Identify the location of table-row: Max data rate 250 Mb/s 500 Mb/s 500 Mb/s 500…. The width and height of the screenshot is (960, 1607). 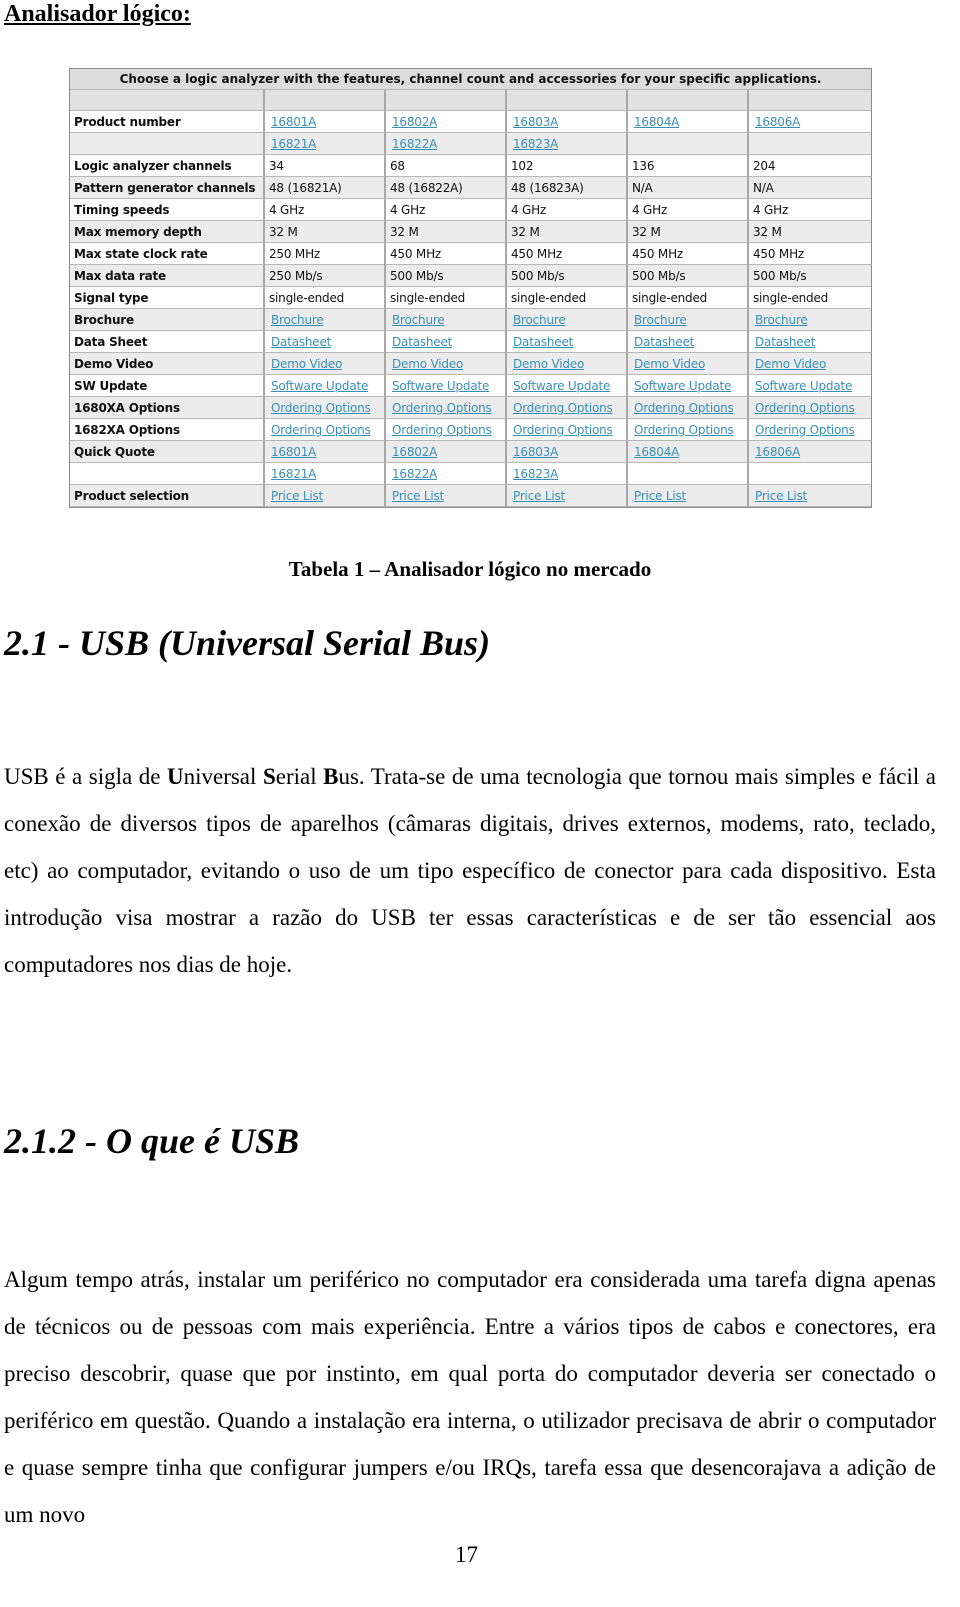
(471, 276).